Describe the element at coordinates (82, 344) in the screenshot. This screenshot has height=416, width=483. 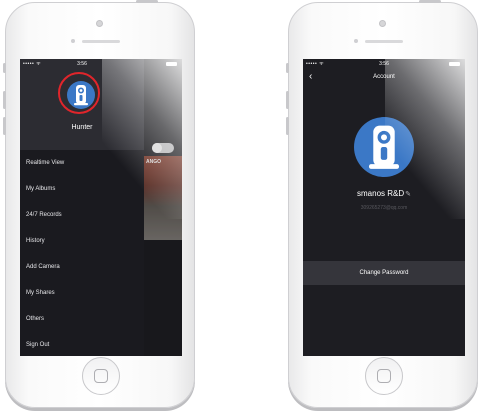
I see `menu-item-sign-out: Sign Out` at that location.